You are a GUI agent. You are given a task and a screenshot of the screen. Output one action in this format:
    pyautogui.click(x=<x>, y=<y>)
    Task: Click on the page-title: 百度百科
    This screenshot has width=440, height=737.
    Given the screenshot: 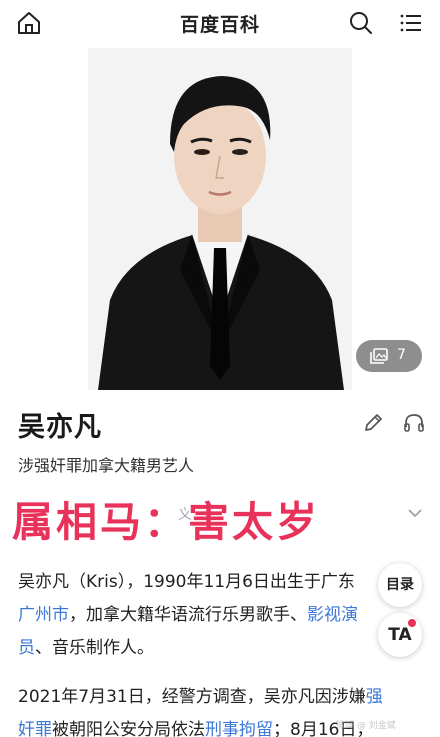 What is the action you would take?
    pyautogui.click(x=219, y=25)
    